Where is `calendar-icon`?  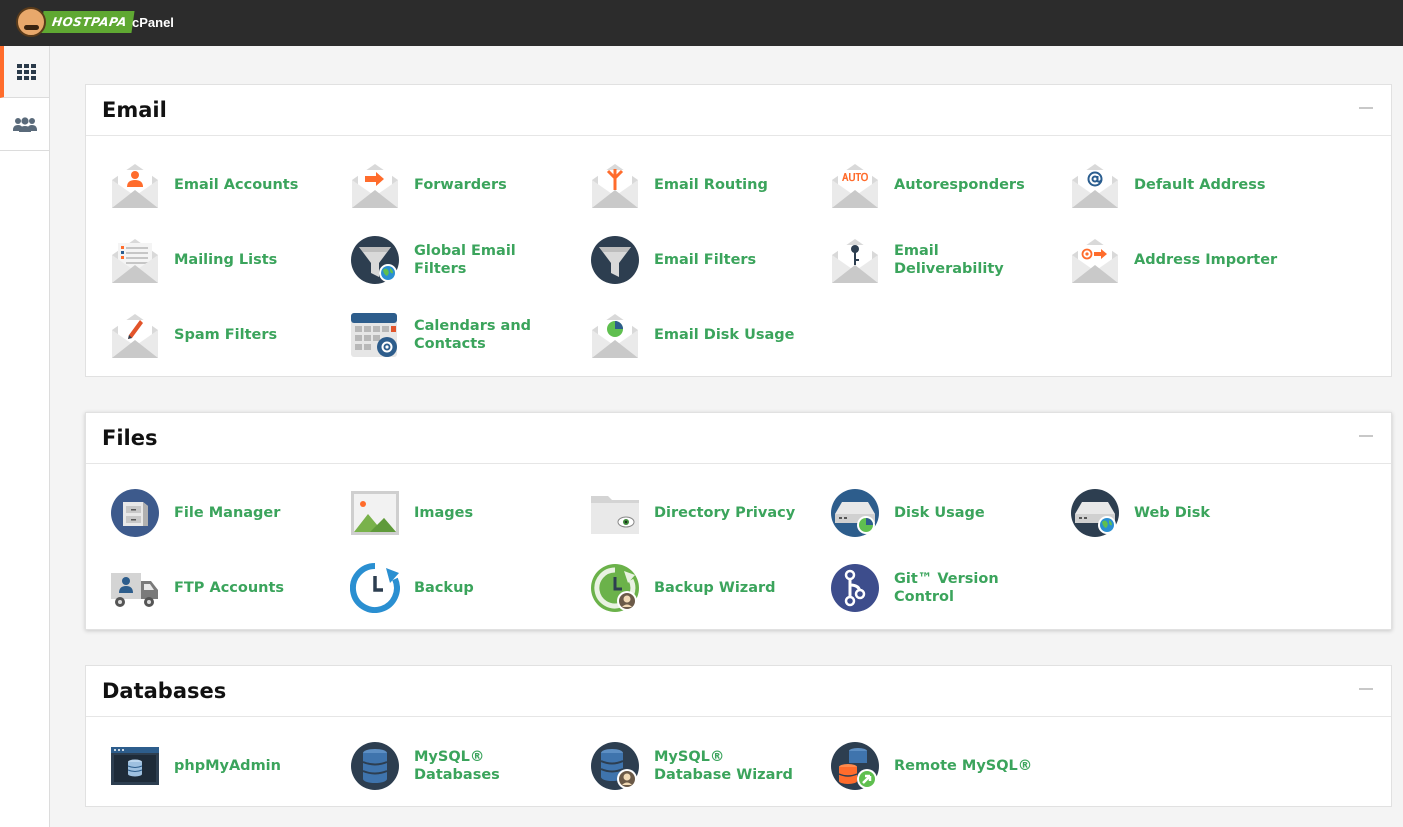
calendar-icon is located at coordinates (374, 335).